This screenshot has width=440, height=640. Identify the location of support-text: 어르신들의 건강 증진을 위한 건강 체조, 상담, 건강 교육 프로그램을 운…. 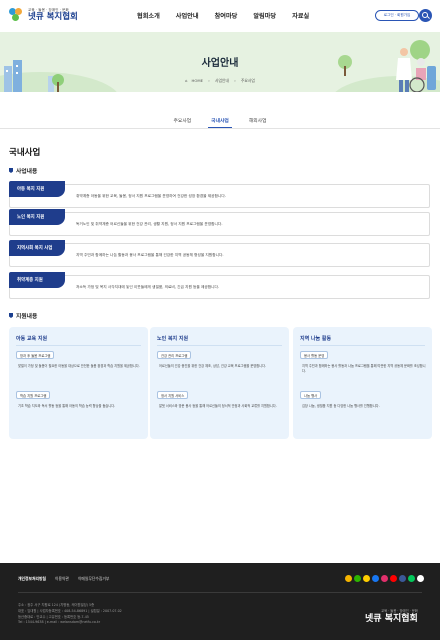
(213, 366).